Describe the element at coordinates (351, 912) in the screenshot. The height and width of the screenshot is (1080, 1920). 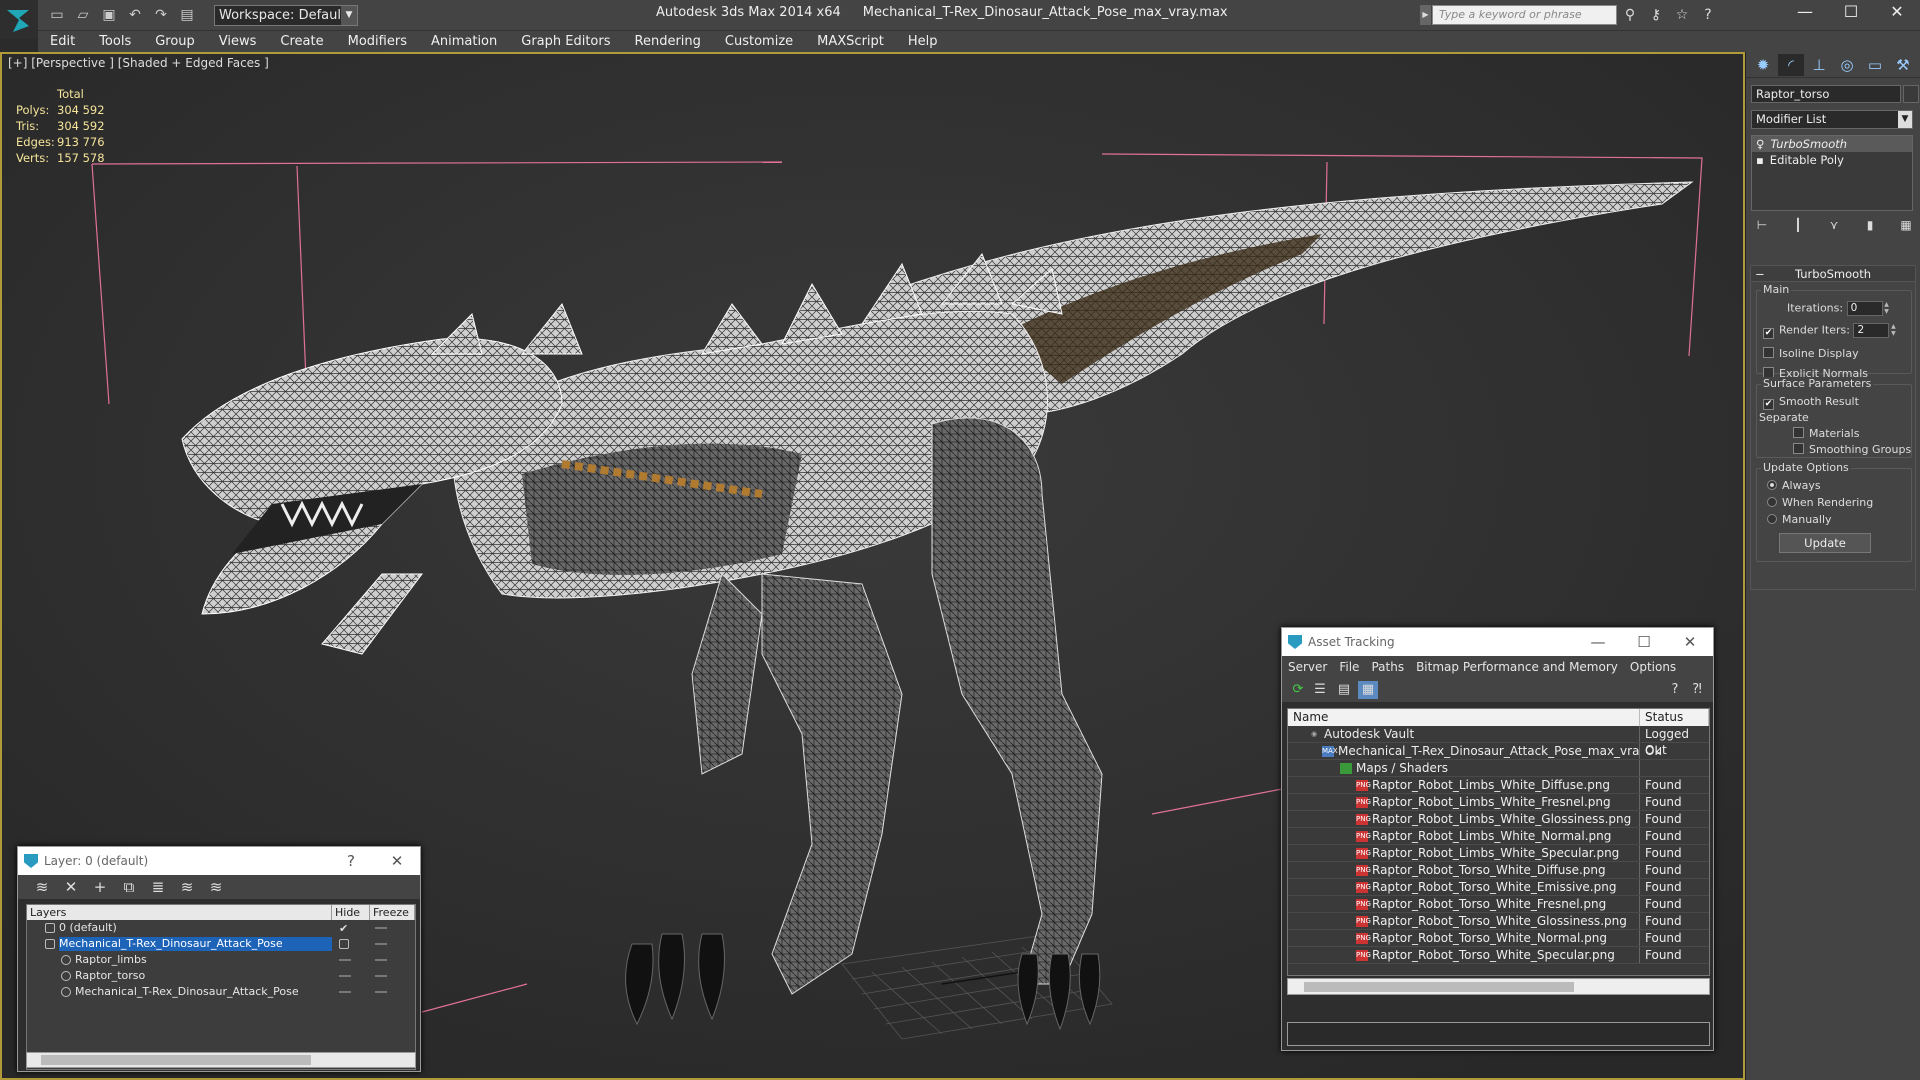
I see `column-header: Hide` at that location.